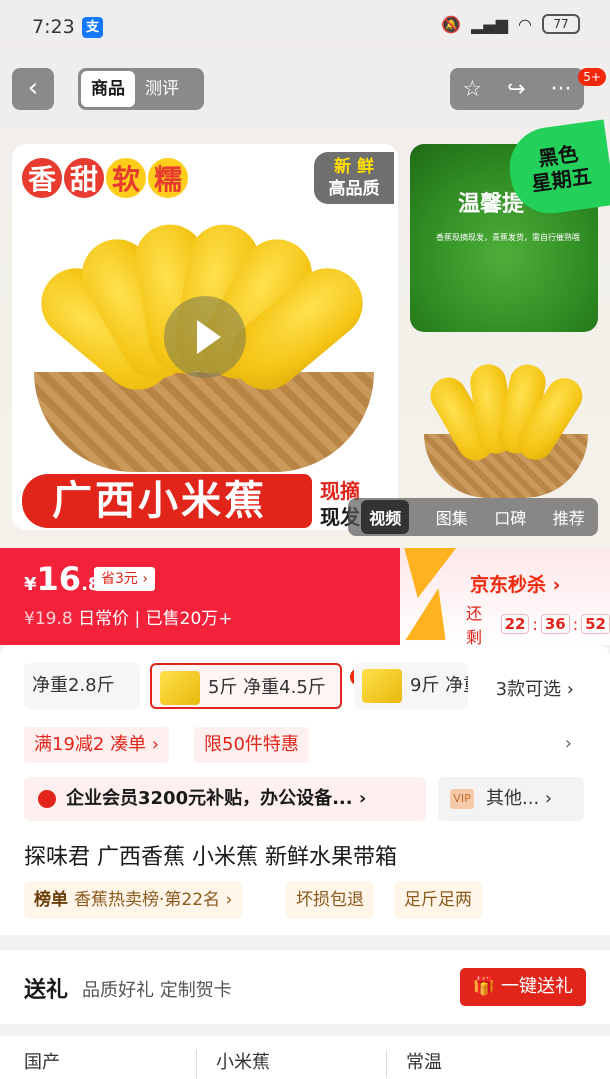  I want to click on promo-row: 满19减2 凑单 › 限50件特惠 ›, so click(304, 745).